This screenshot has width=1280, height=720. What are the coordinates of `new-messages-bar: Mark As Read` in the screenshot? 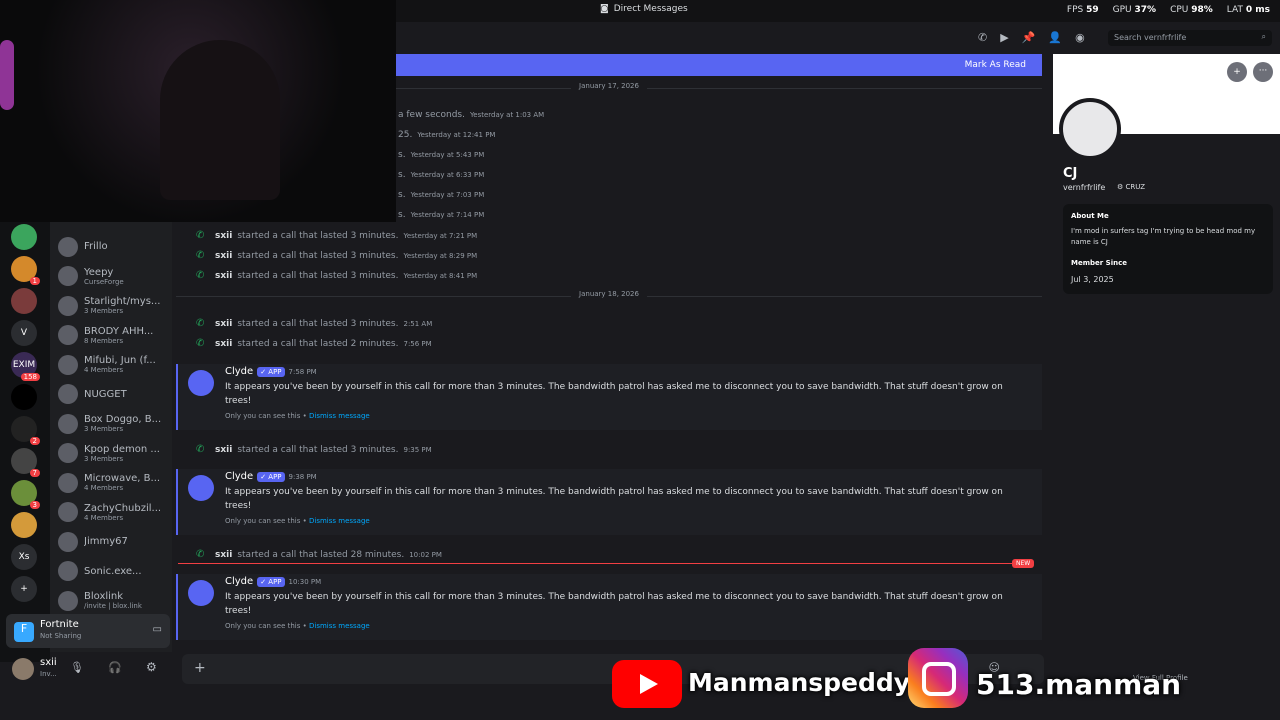 It's located at (719, 65).